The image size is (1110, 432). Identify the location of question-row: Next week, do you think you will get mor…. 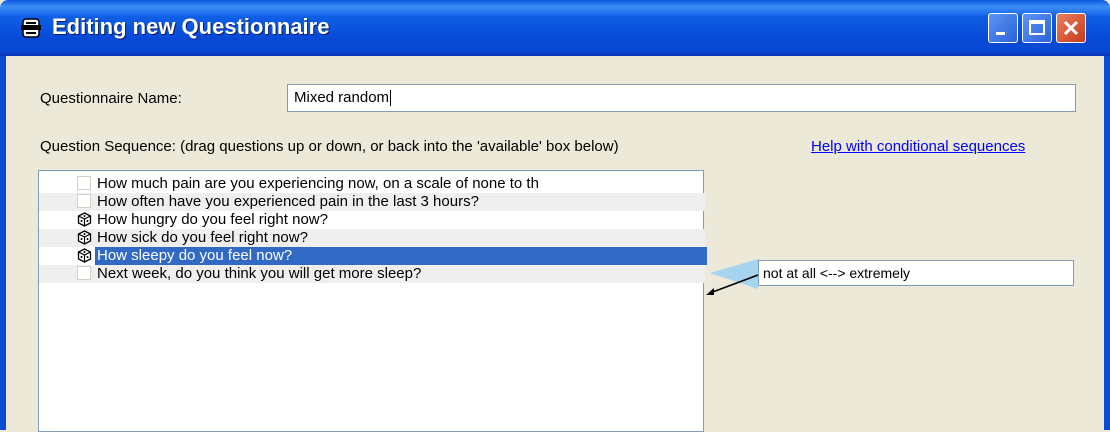
(372, 274).